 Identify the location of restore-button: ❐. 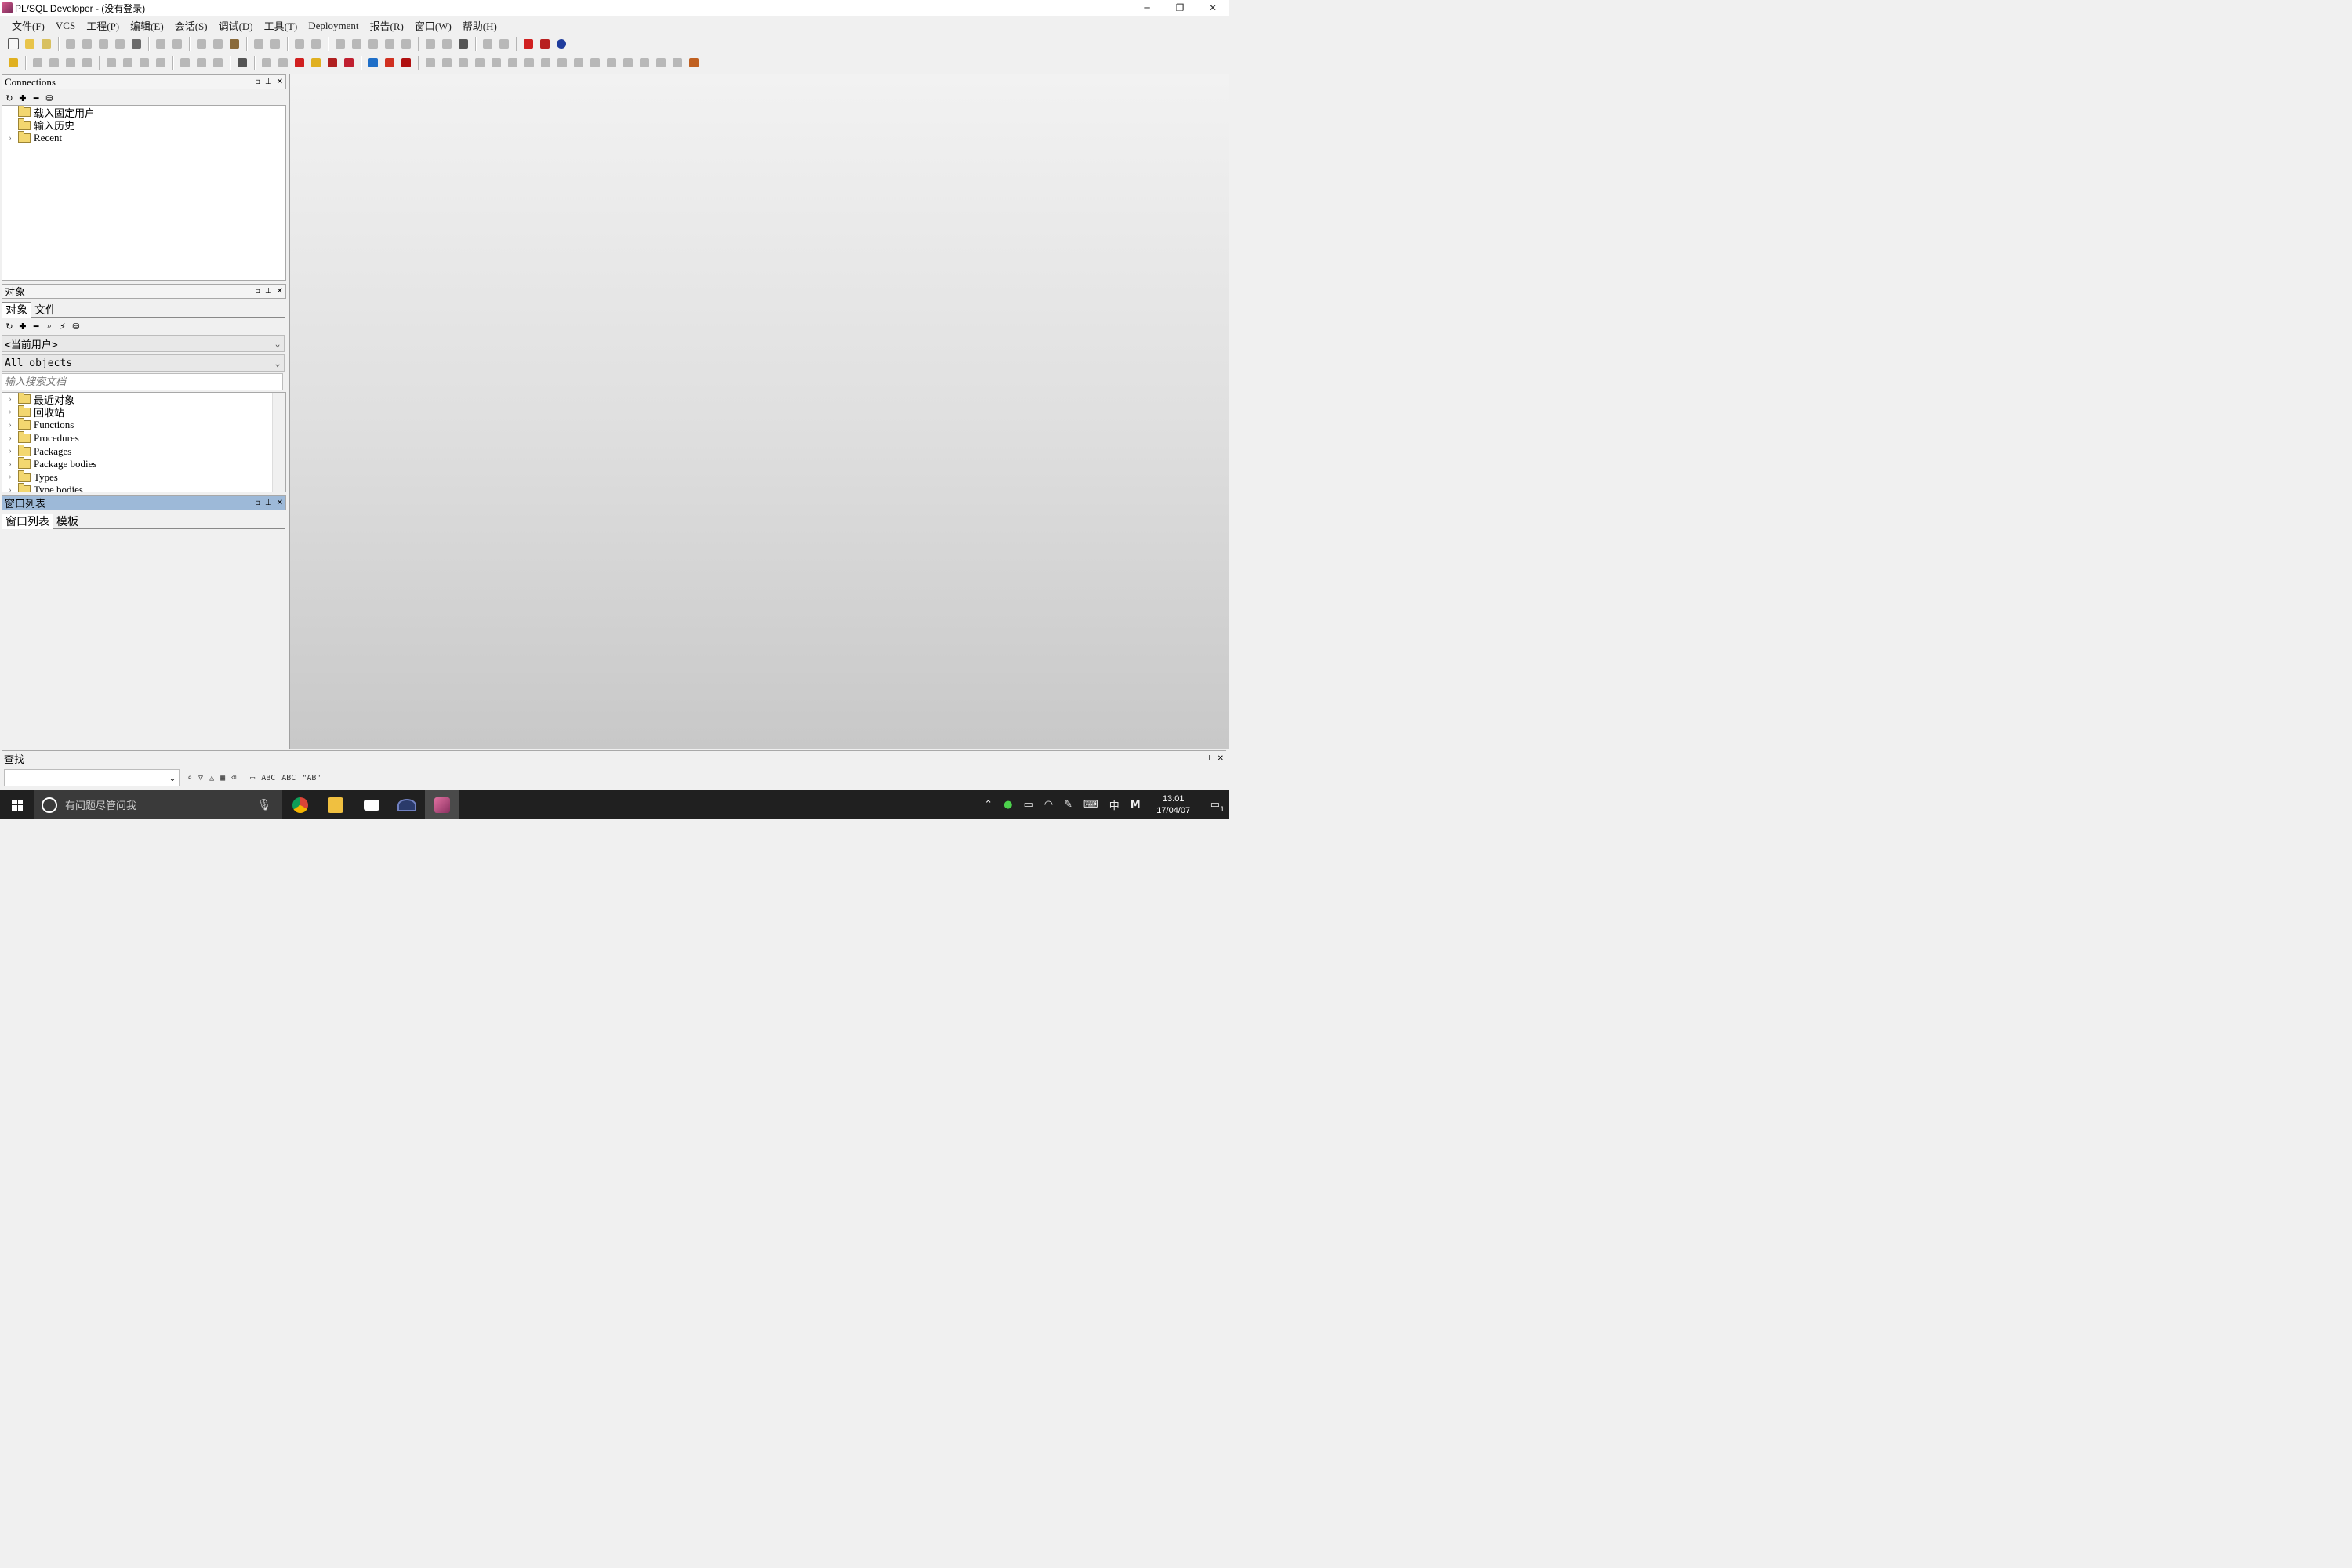
(1179, 8).